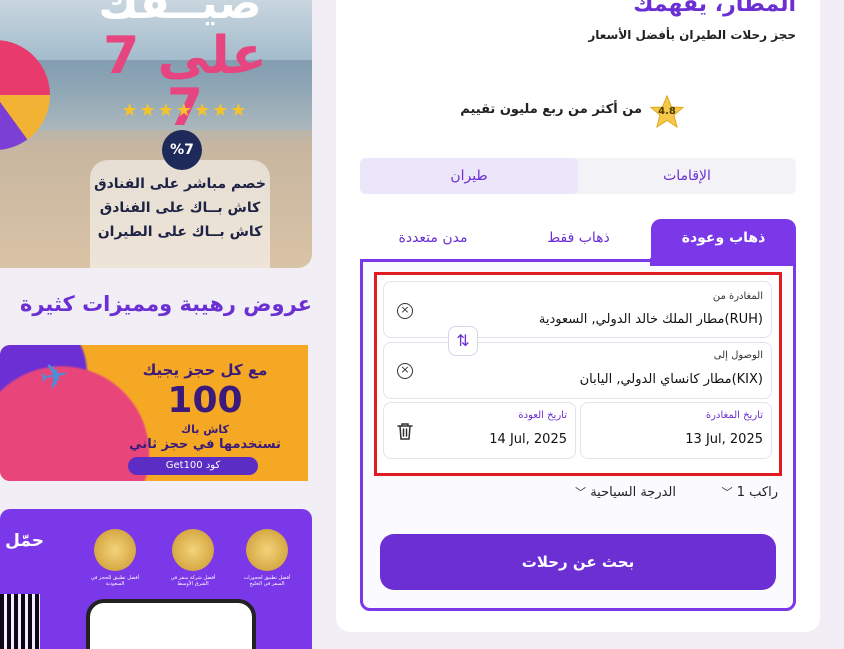 This screenshot has width=844, height=649. What do you see at coordinates (205, 400) in the screenshot?
I see `cashback-amount: 100` at bounding box center [205, 400].